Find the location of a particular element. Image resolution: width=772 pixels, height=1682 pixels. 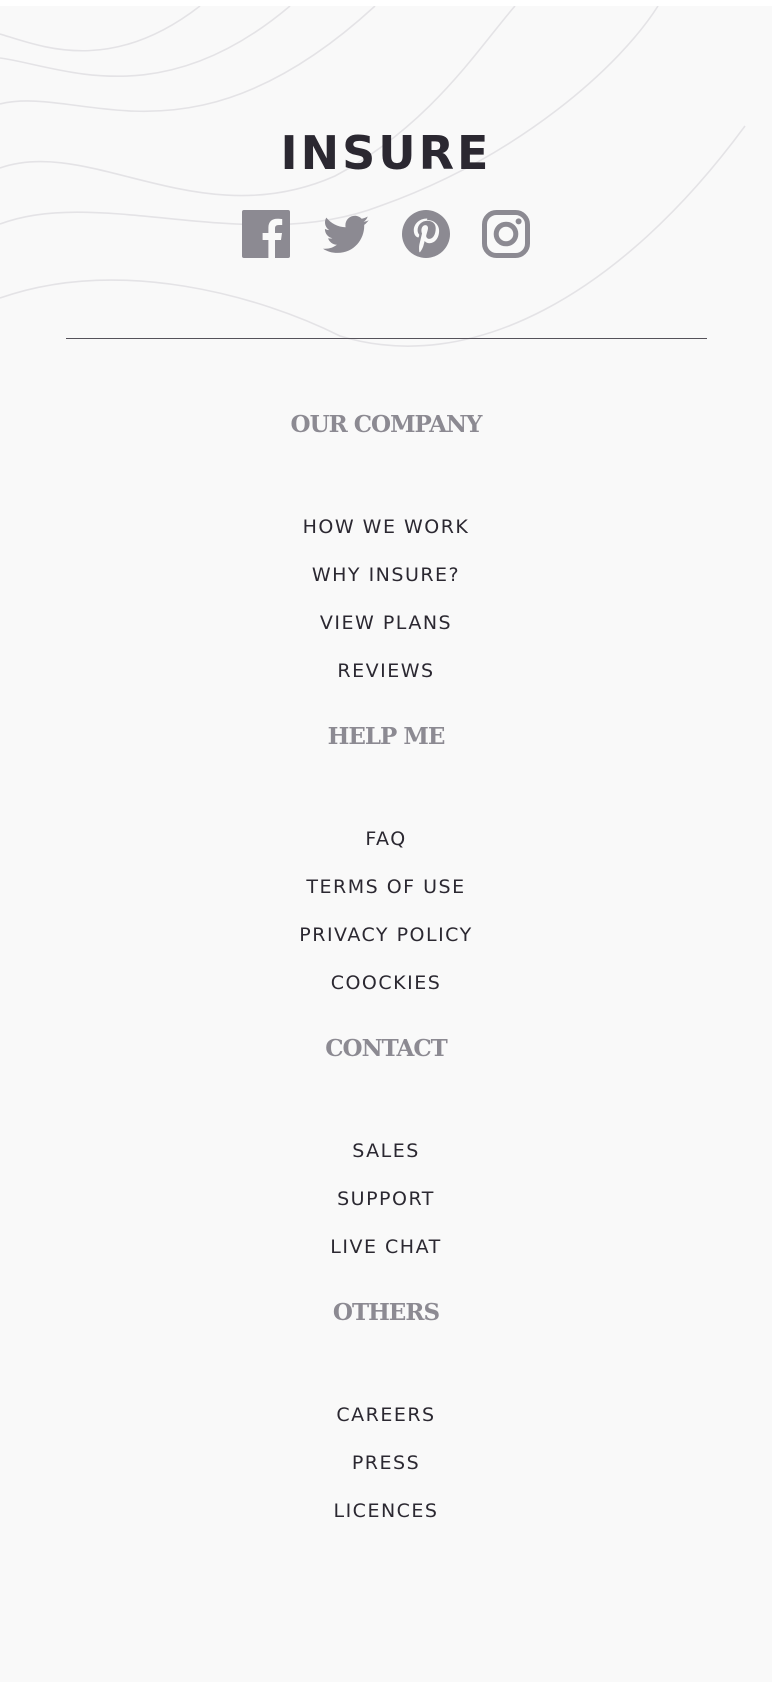

link-sales: SALES is located at coordinates (386, 1151).